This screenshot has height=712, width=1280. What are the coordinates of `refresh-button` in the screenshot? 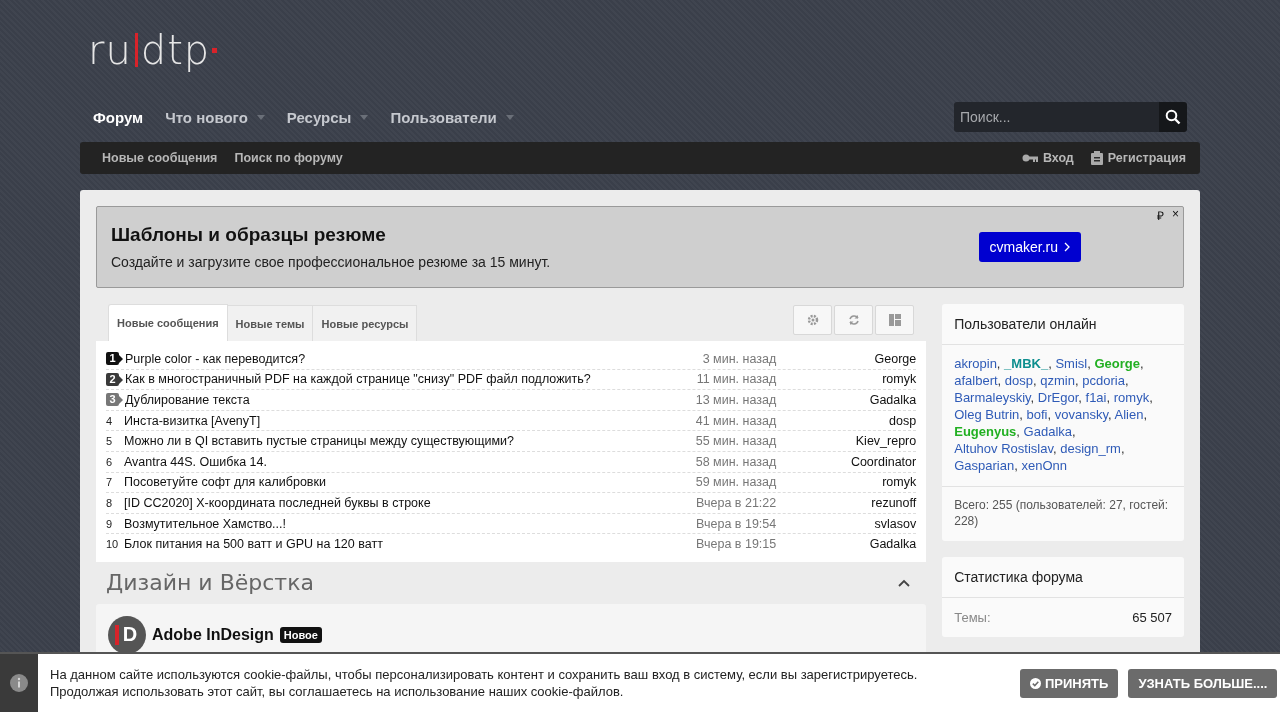 It's located at (854, 320).